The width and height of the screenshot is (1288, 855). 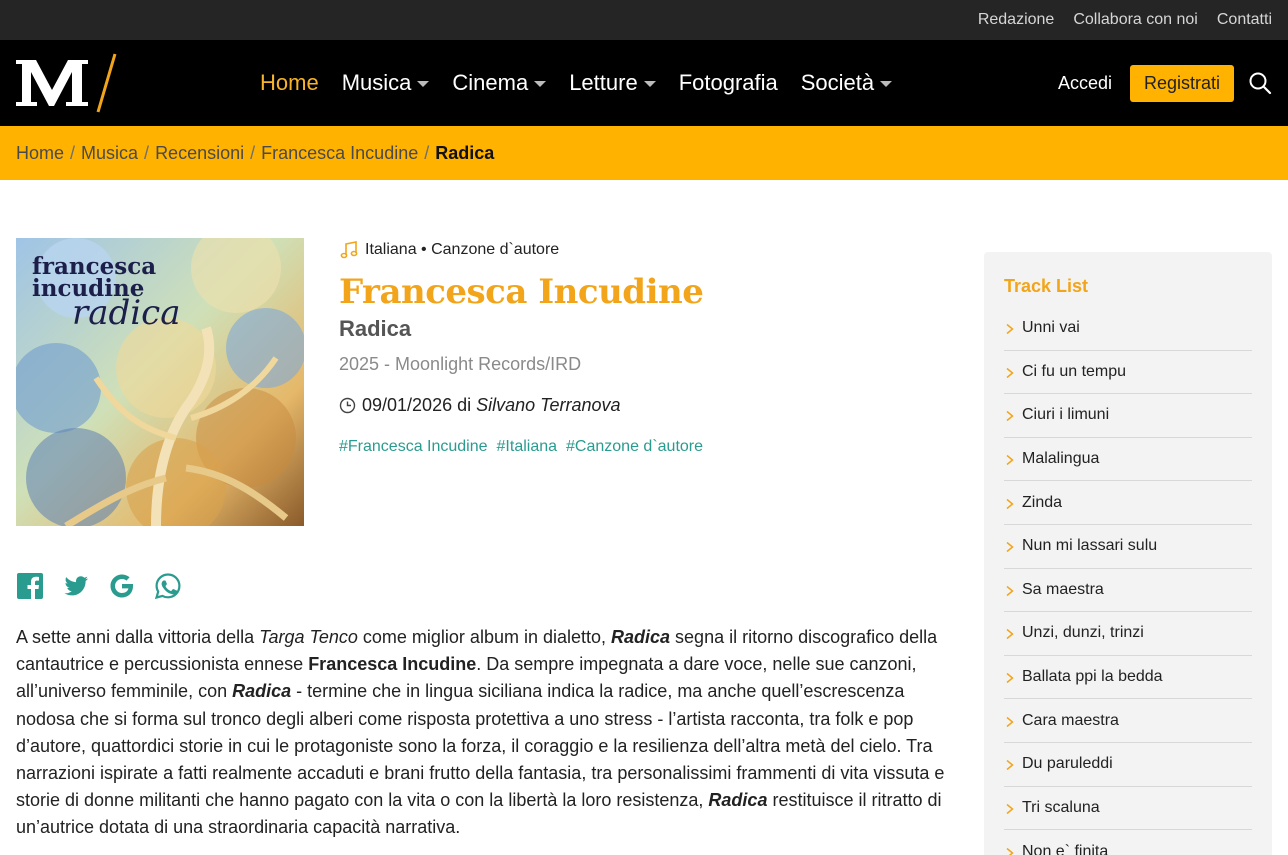 I want to click on track-item: Sa maestra, so click(x=1128, y=591).